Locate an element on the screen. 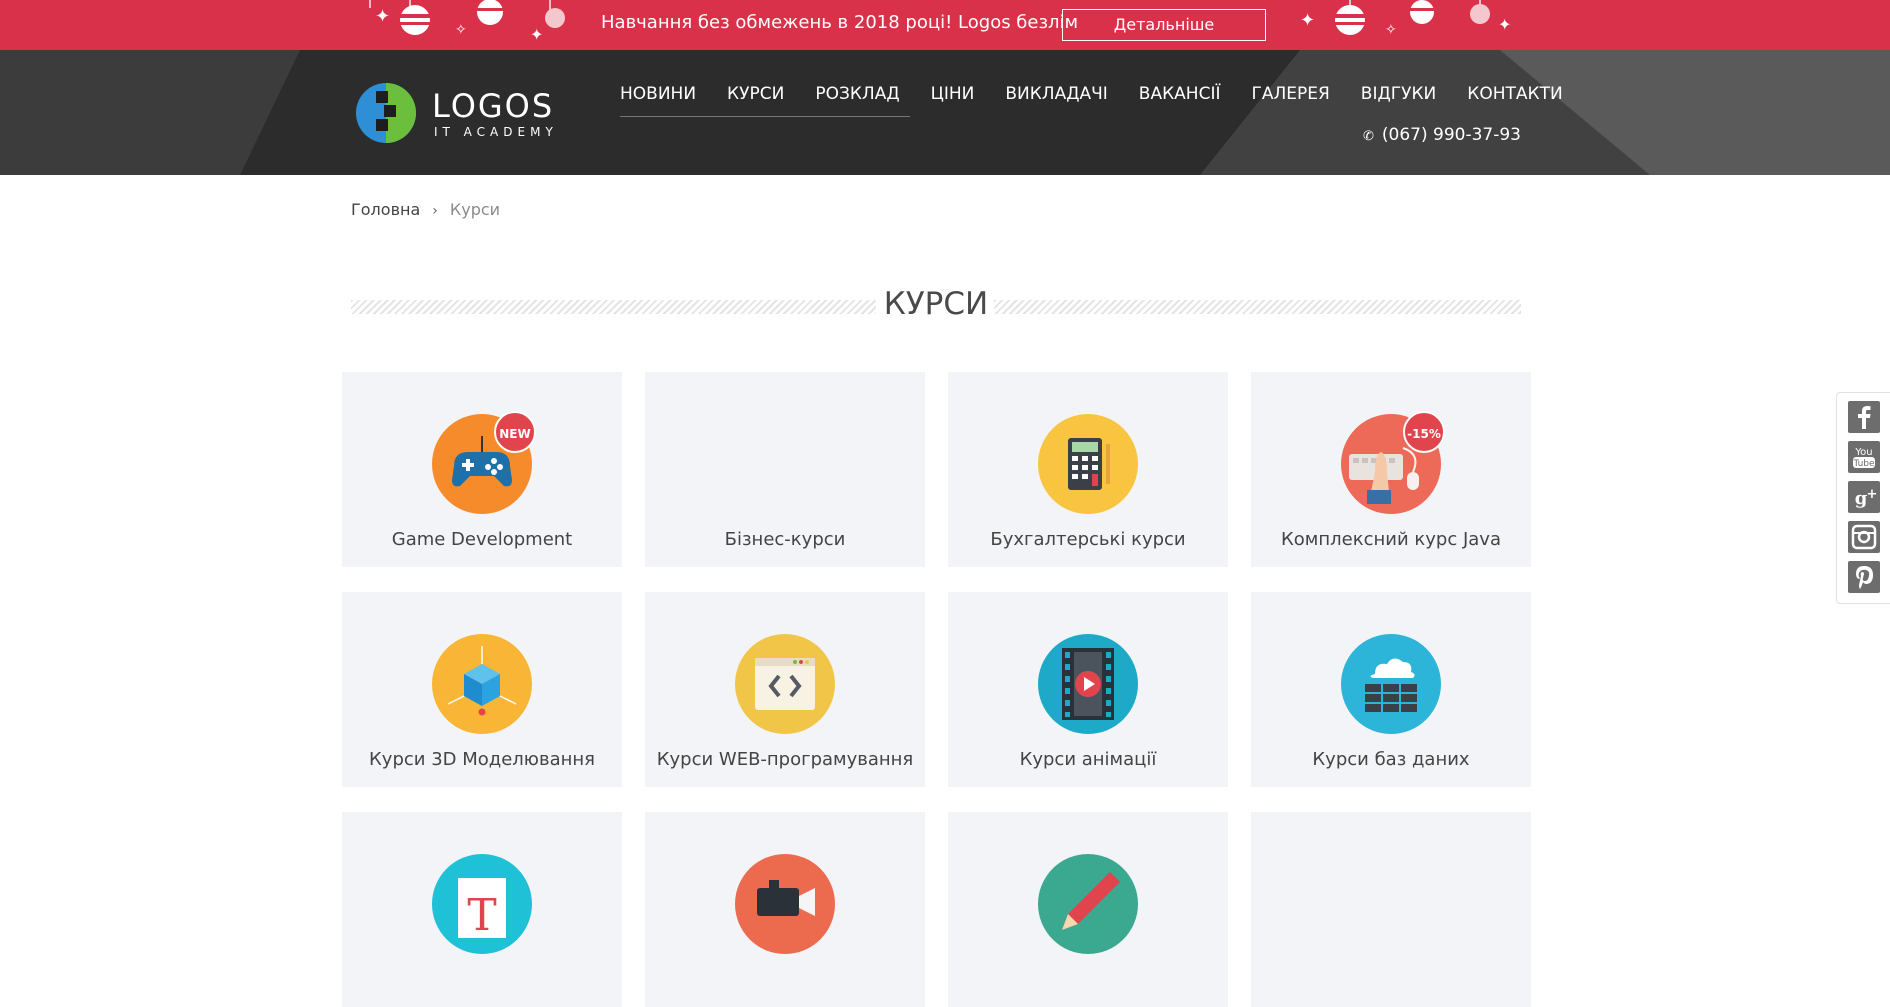 This screenshot has width=1890, height=1007. svg-text: You is located at coordinates (1863, 452).